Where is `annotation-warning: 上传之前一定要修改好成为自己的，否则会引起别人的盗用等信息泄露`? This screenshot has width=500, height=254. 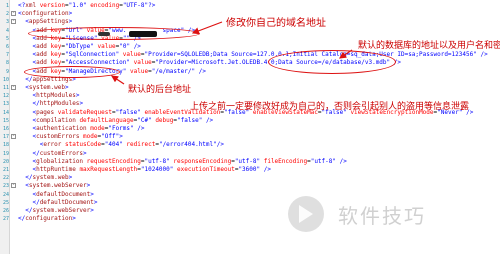 annotation-warning: 上传之前一定要修改好成为自己的，否则会引起别人的盗用等信息泄露 is located at coordinates (330, 107).